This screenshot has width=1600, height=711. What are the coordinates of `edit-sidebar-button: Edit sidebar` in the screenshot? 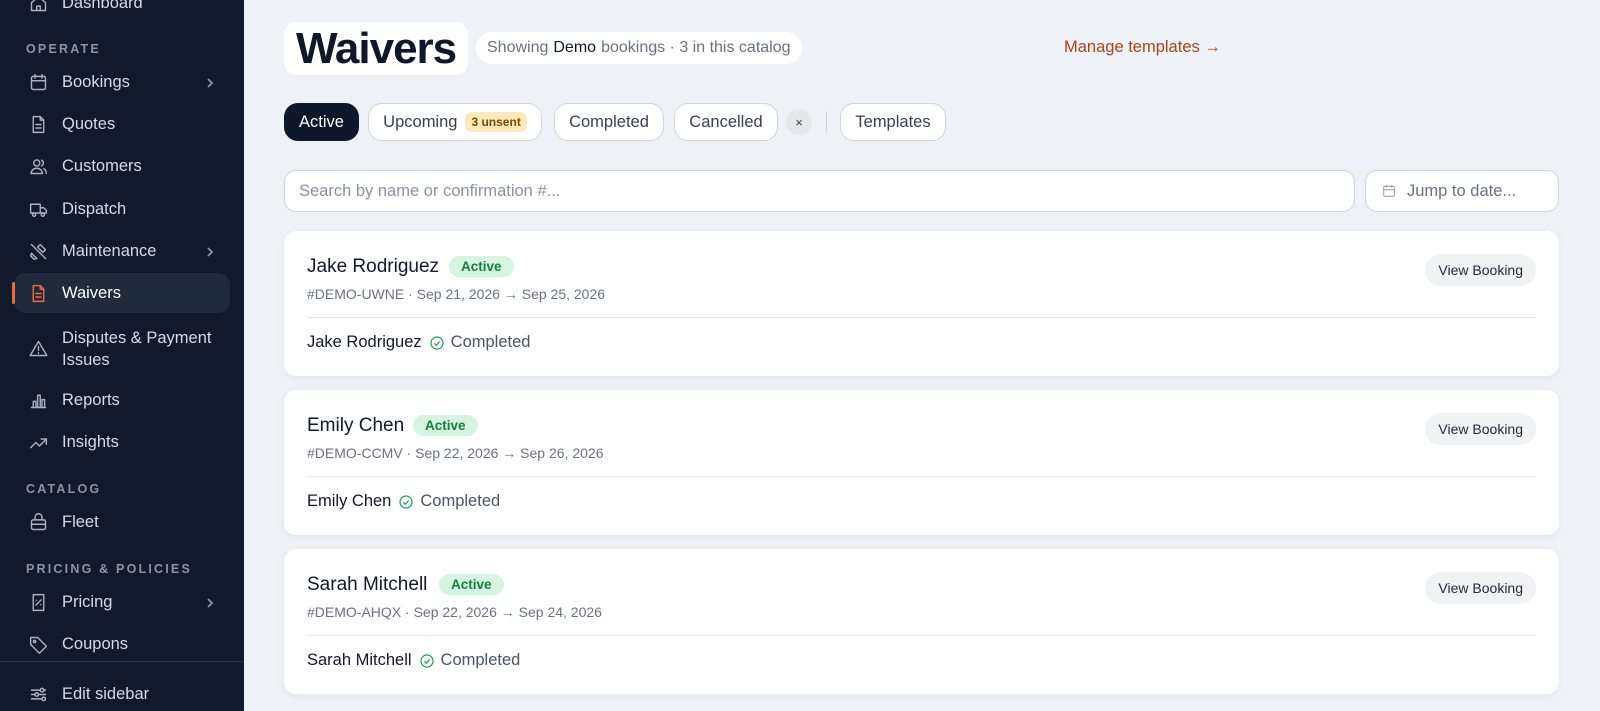 It's located at (122, 692).